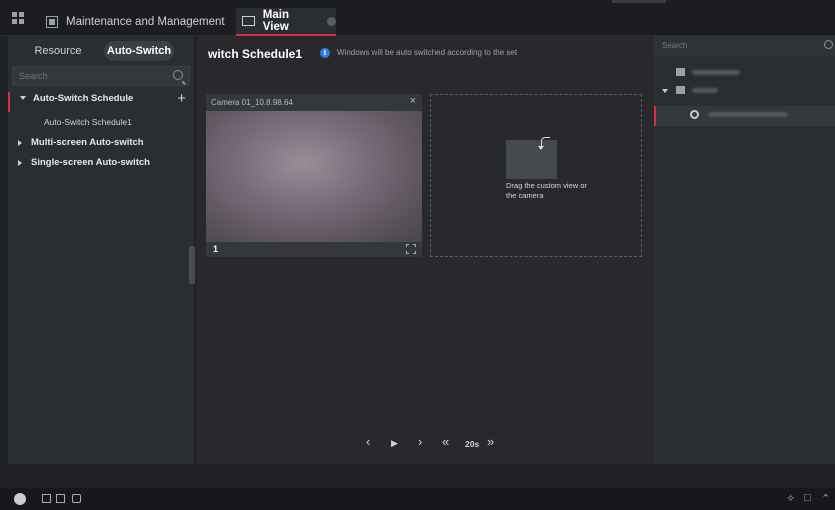 This screenshot has width=835, height=510. I want to click on page-title: witch Schedule1, so click(255, 54).